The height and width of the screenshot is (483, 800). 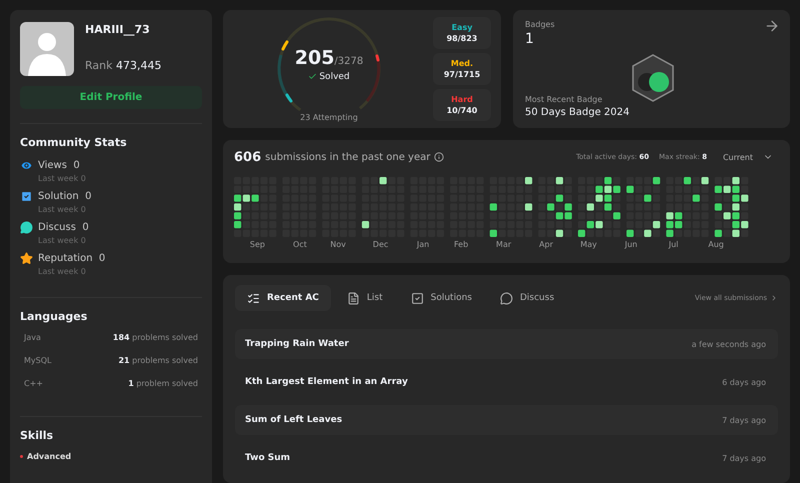 I want to click on skill-label: Advanced, so click(x=49, y=456).